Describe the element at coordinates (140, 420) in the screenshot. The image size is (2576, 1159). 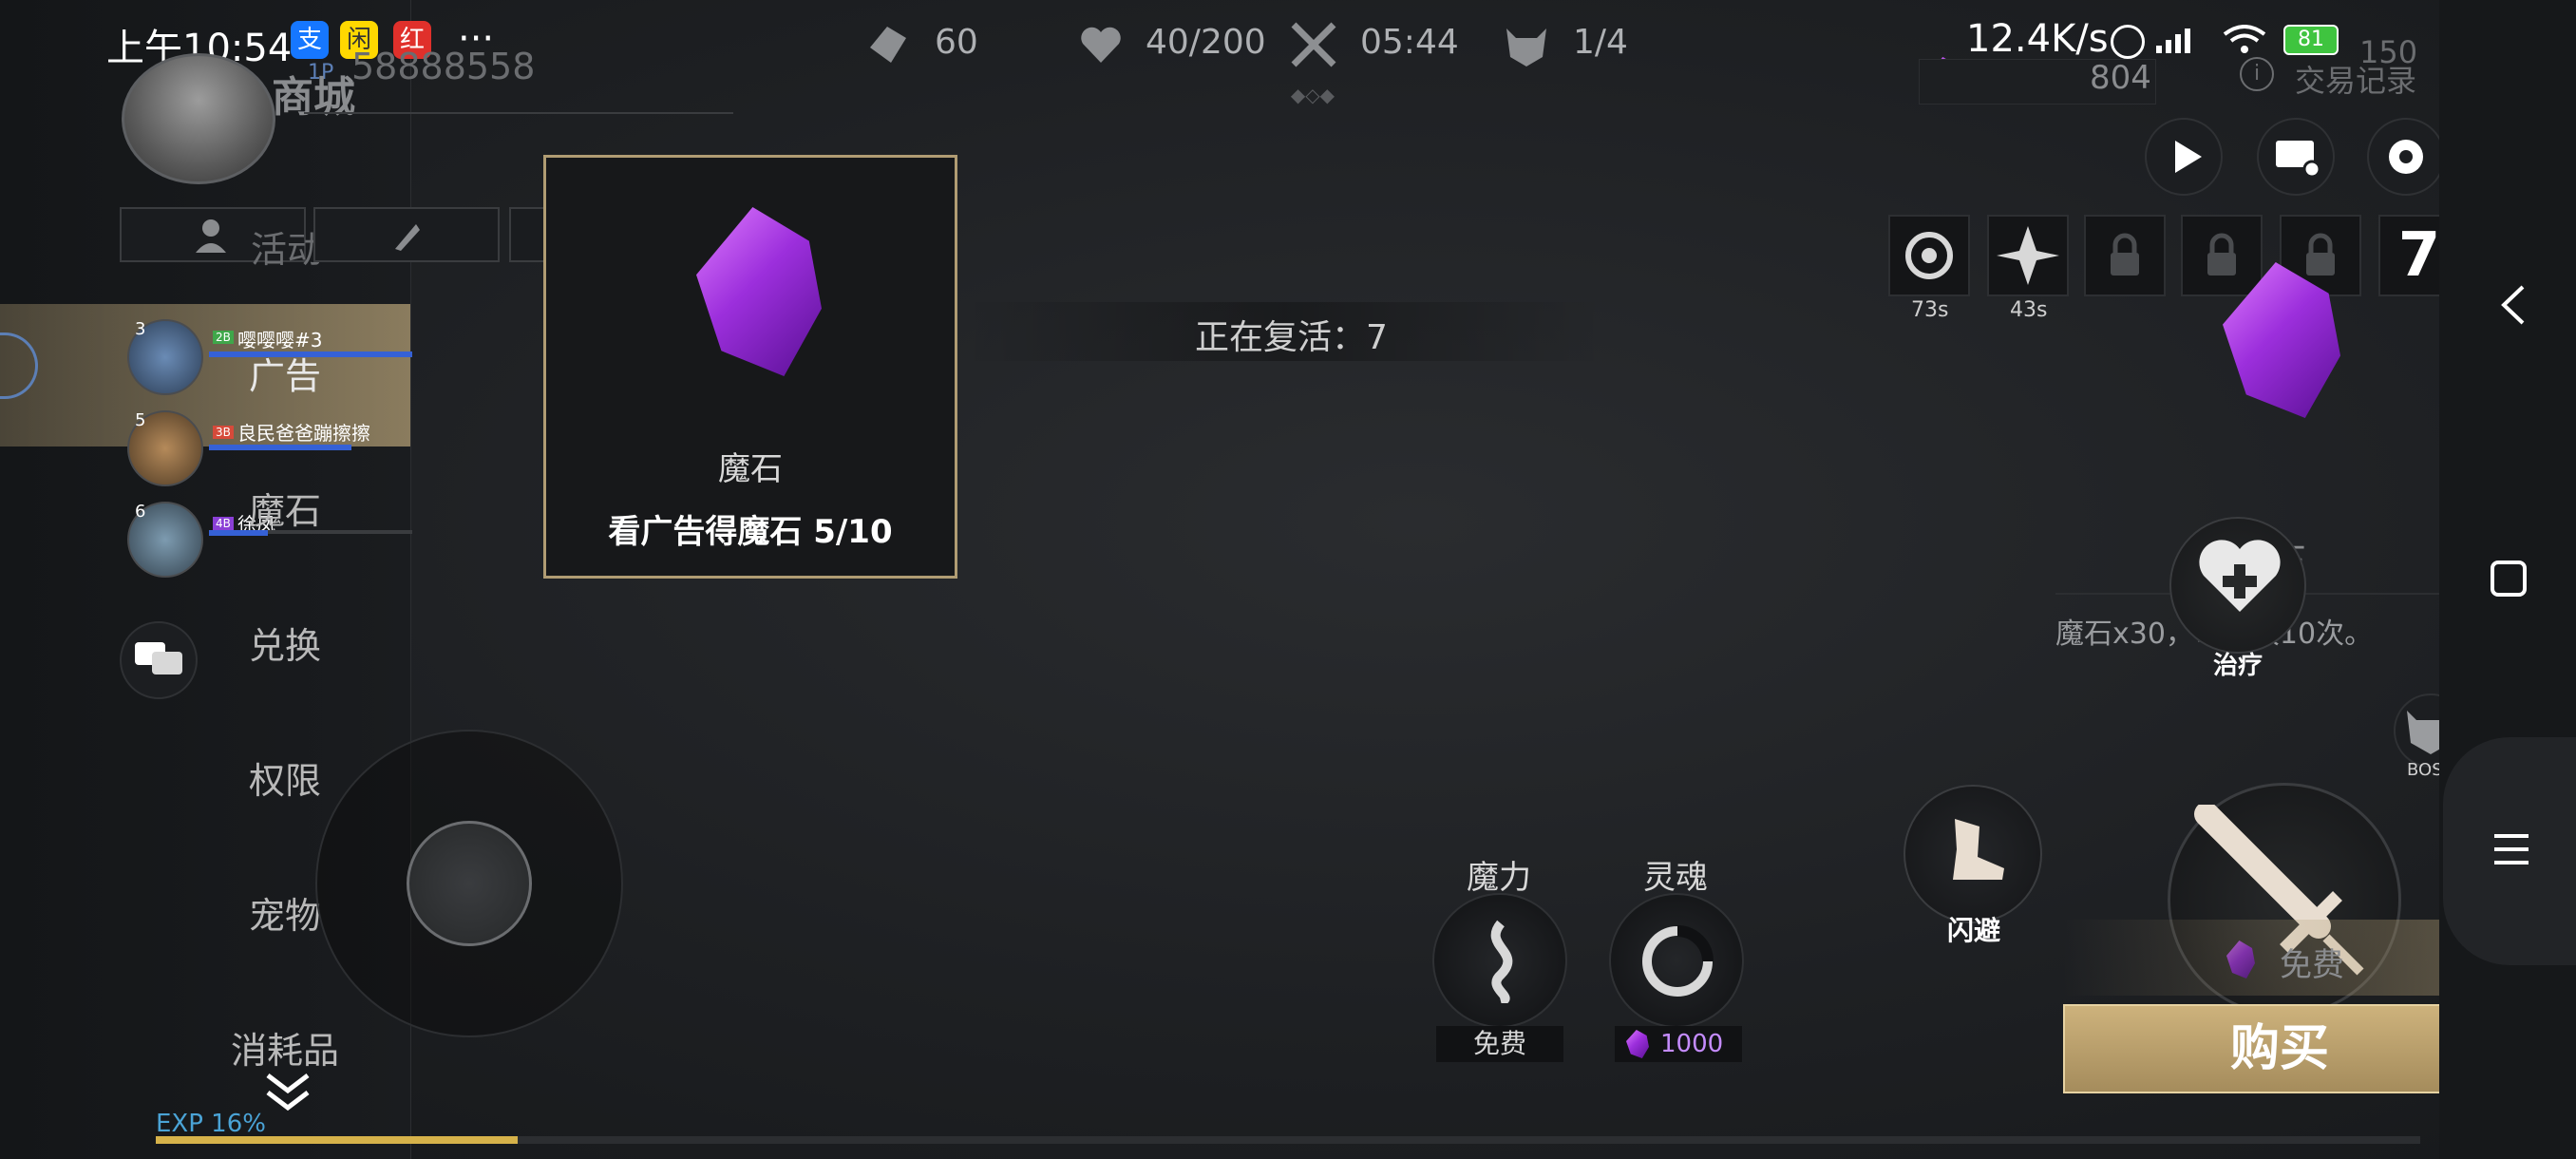
I see `party-level: 5` at that location.